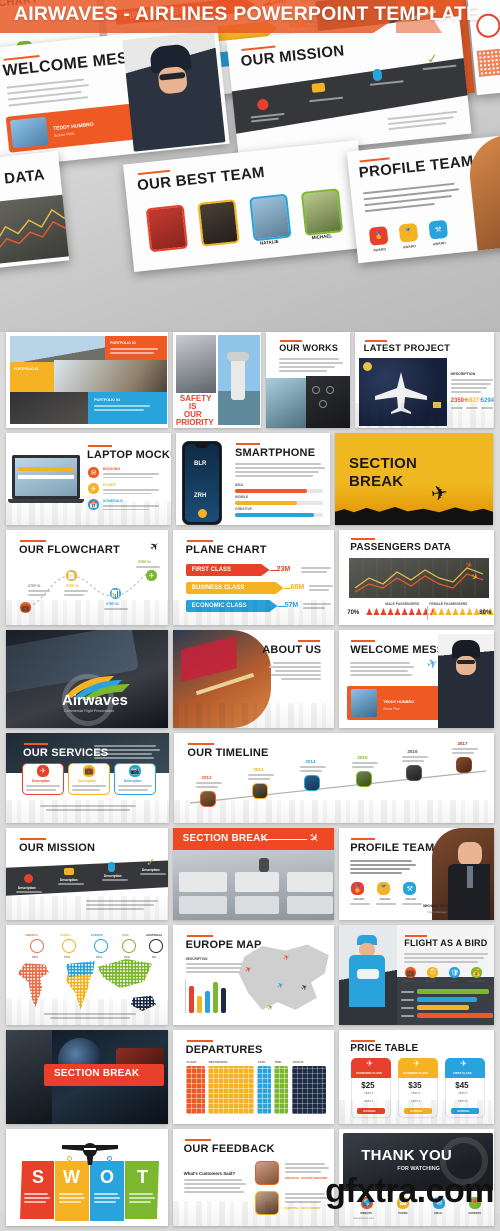 This screenshot has width=500, height=1231. What do you see at coordinates (206, 777) in the screenshot?
I see `timeline-year: 2012` at bounding box center [206, 777].